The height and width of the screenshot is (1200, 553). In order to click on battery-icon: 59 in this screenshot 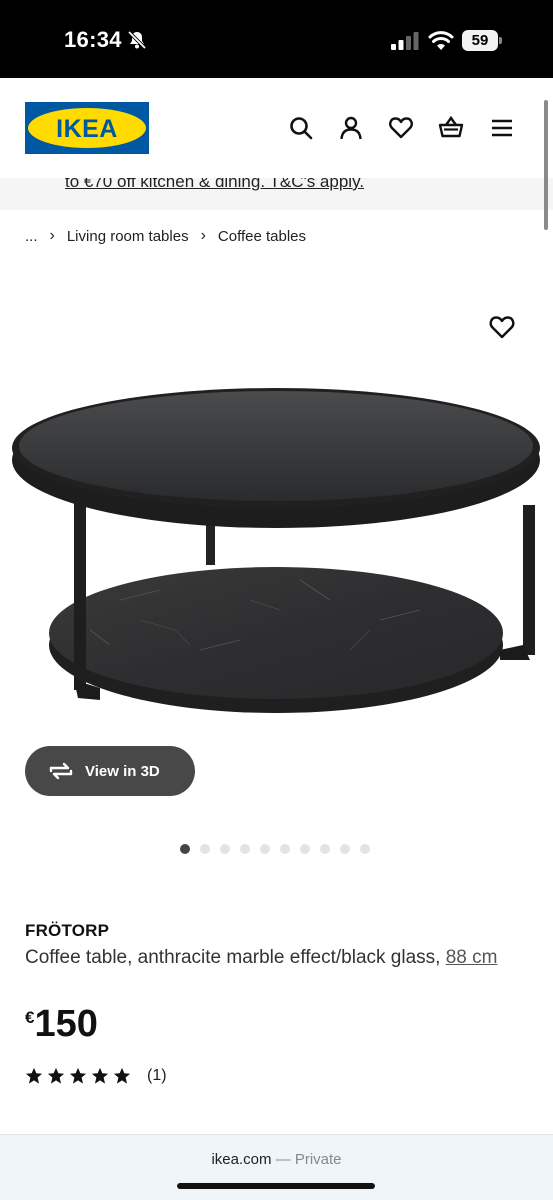, I will do `click(482, 40)`.